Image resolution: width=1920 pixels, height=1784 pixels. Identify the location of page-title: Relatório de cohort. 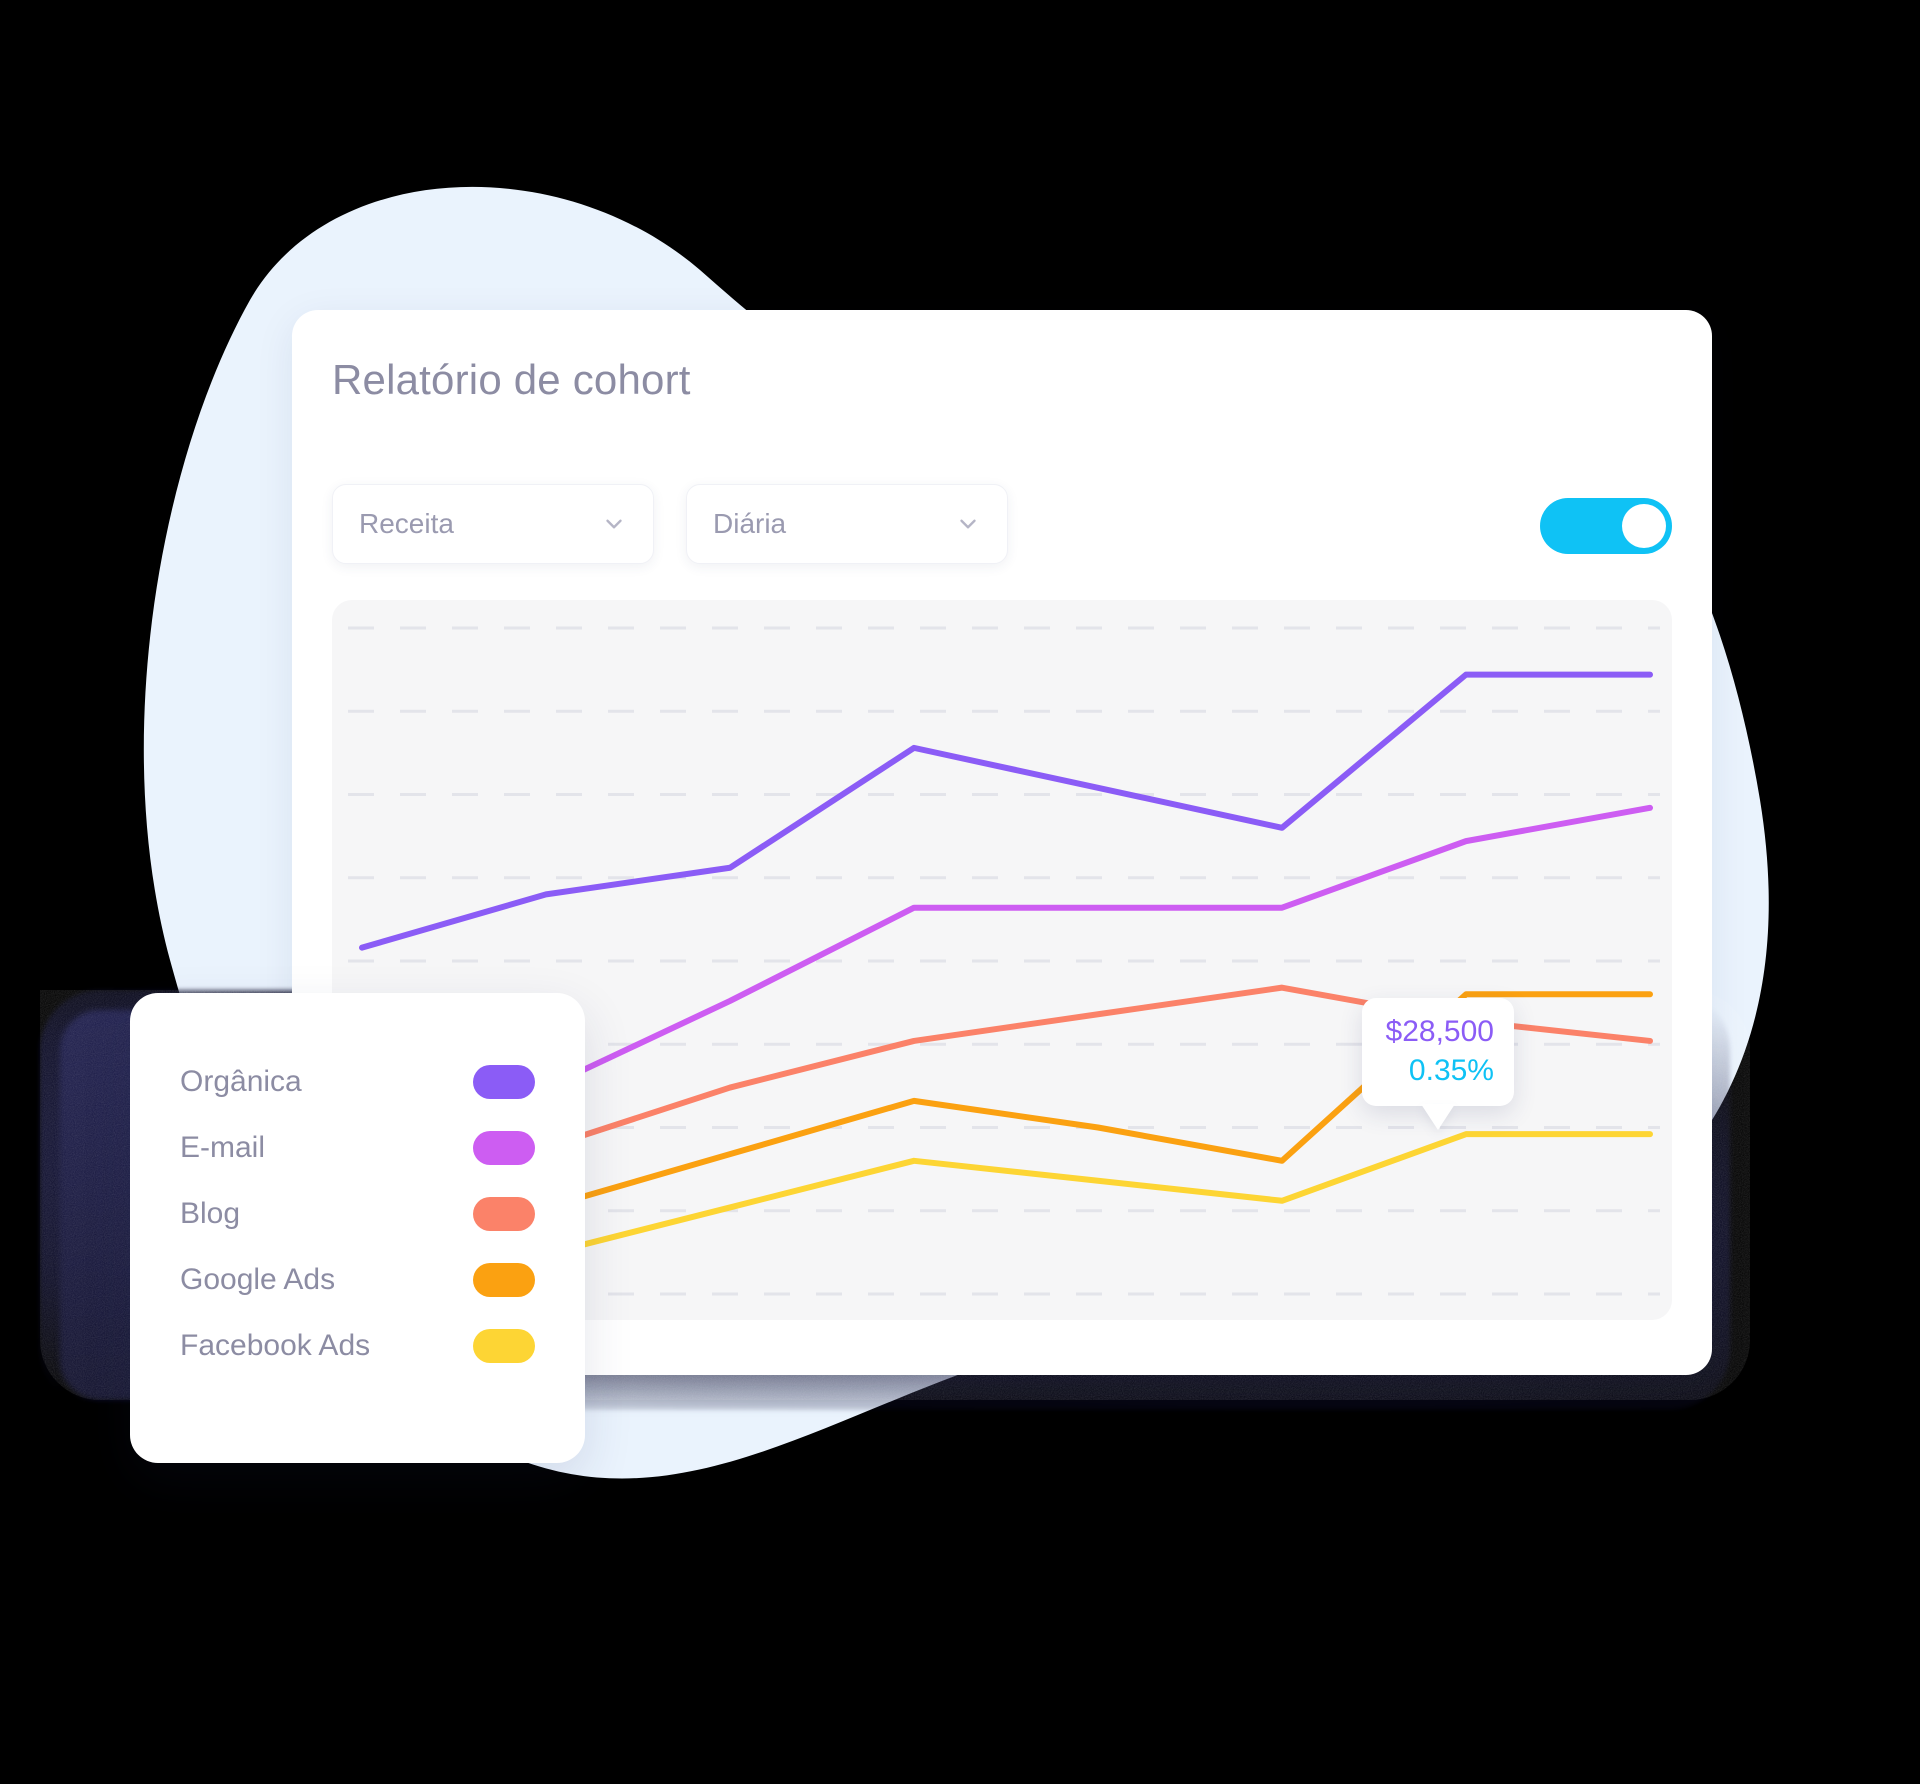
(511, 379).